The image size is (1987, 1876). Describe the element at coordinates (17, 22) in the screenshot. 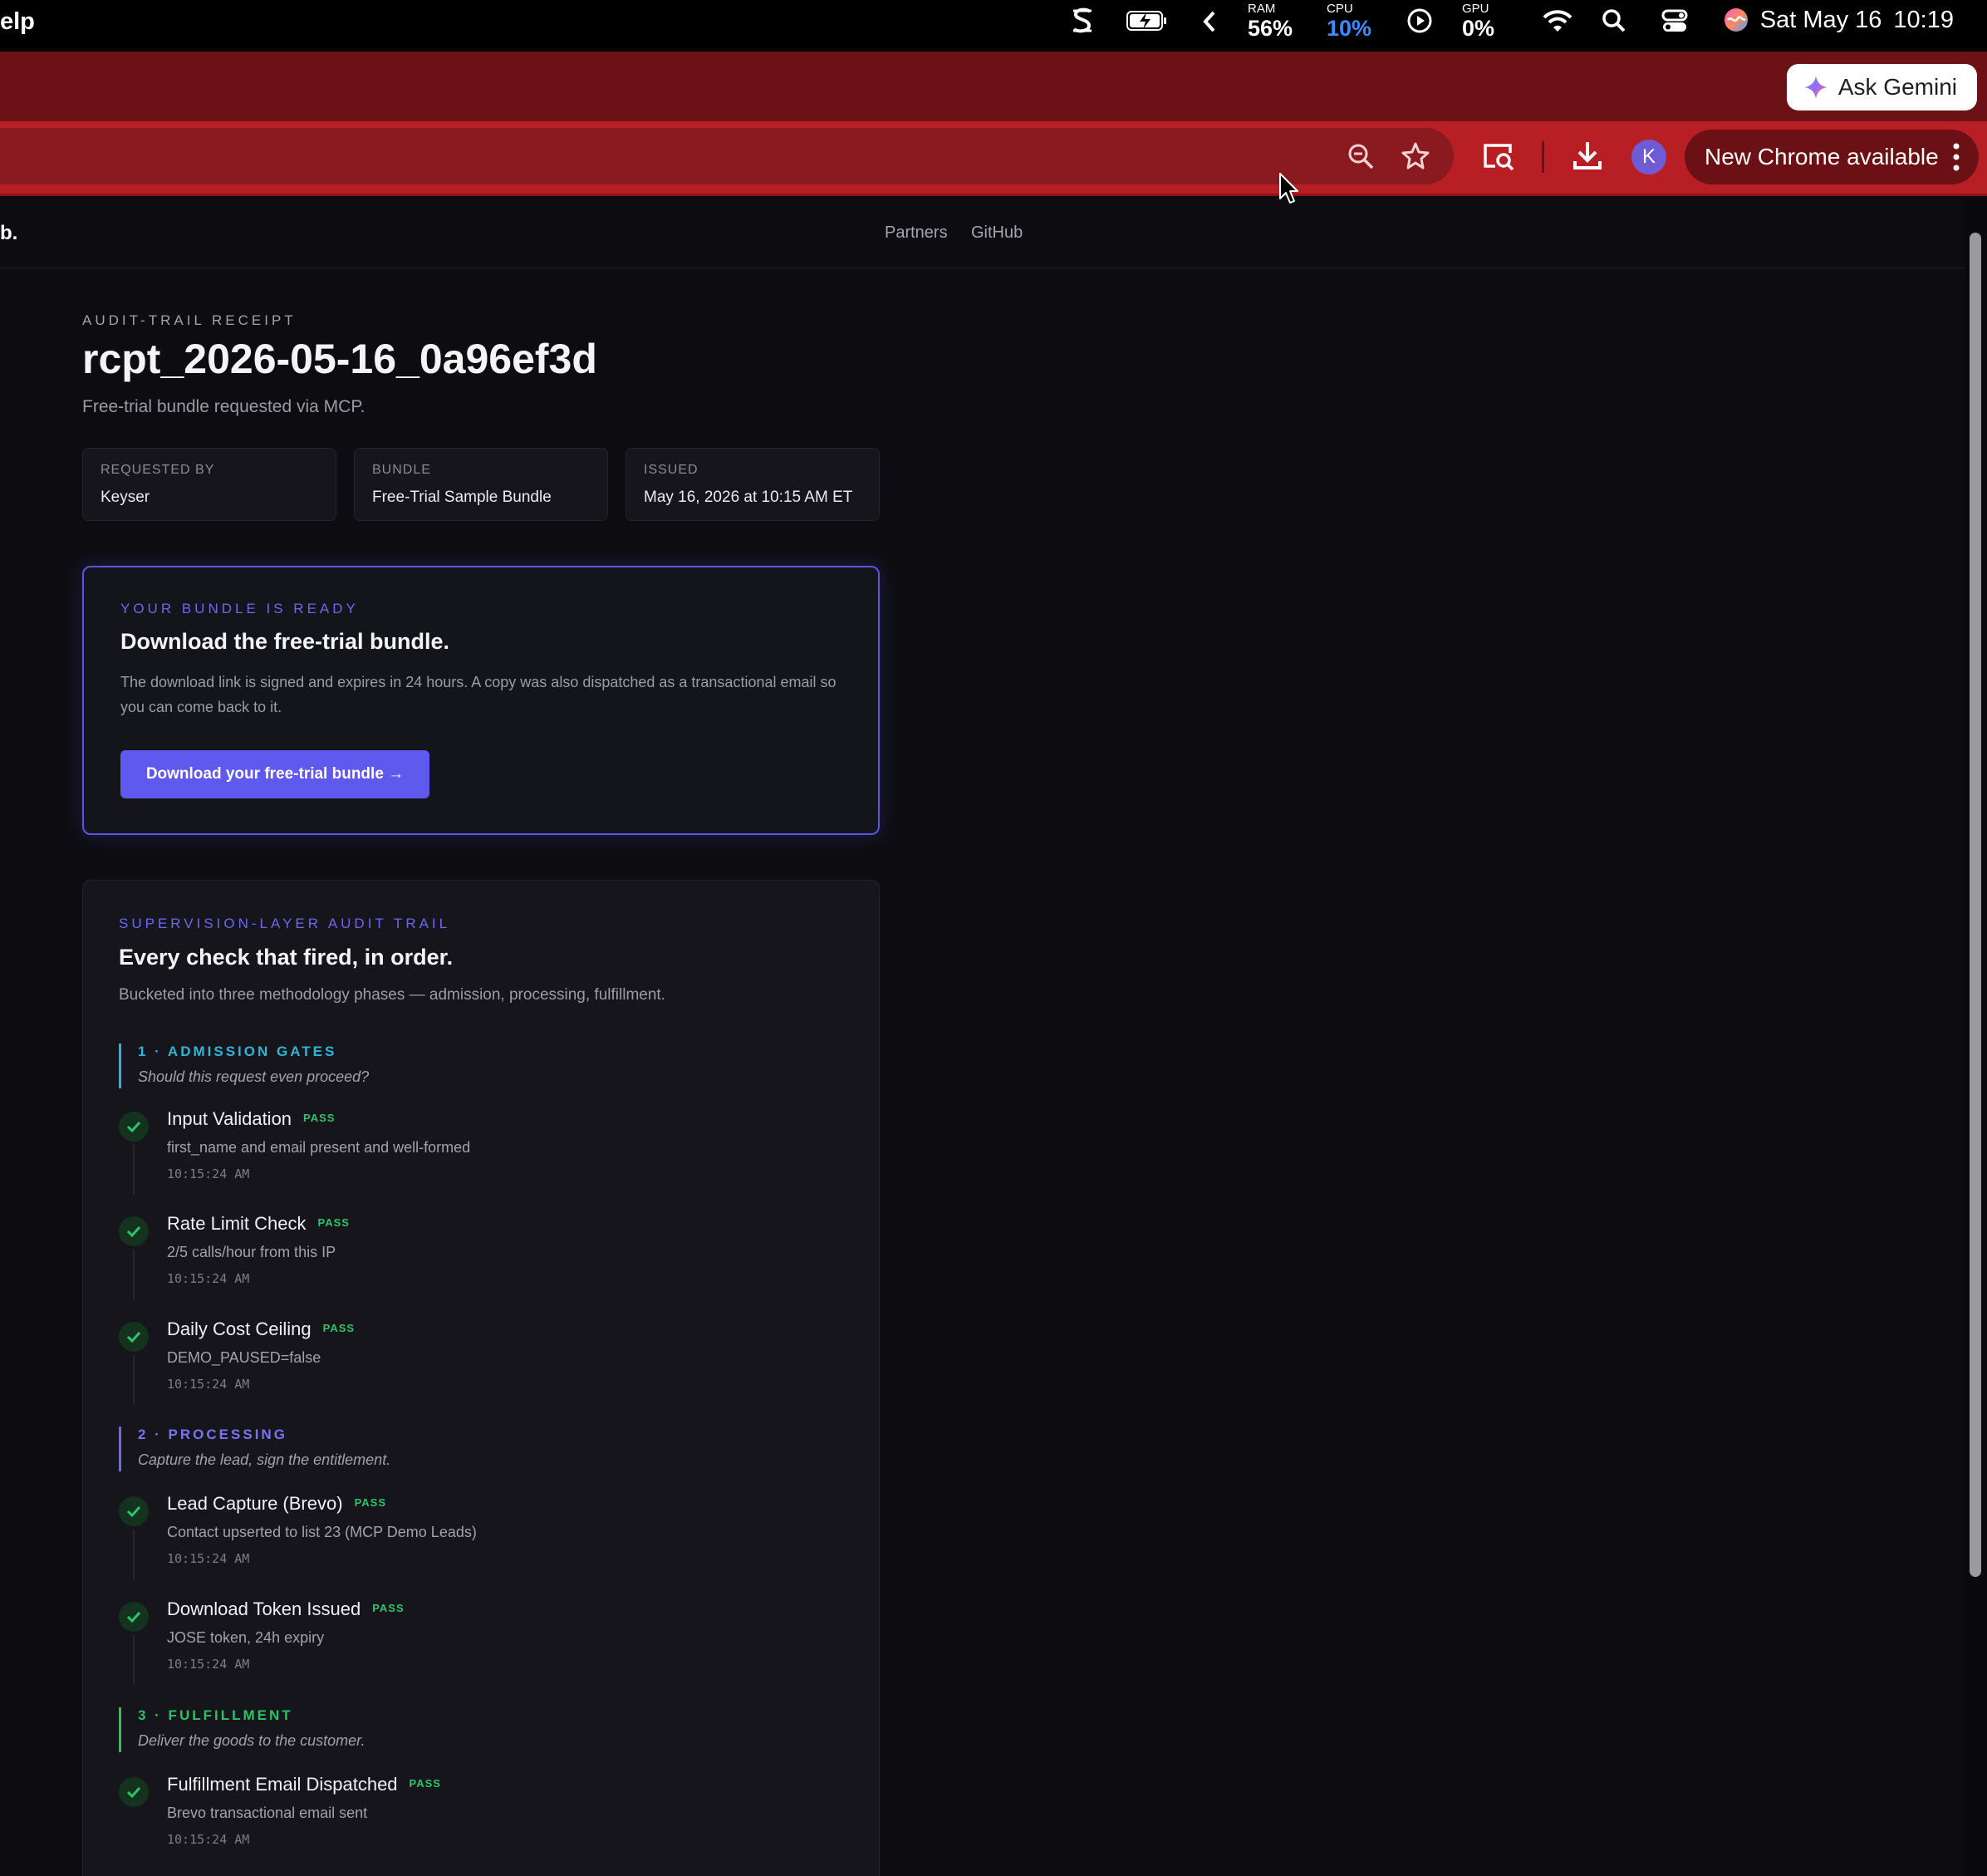

I see `menu-item-help: elp` at that location.